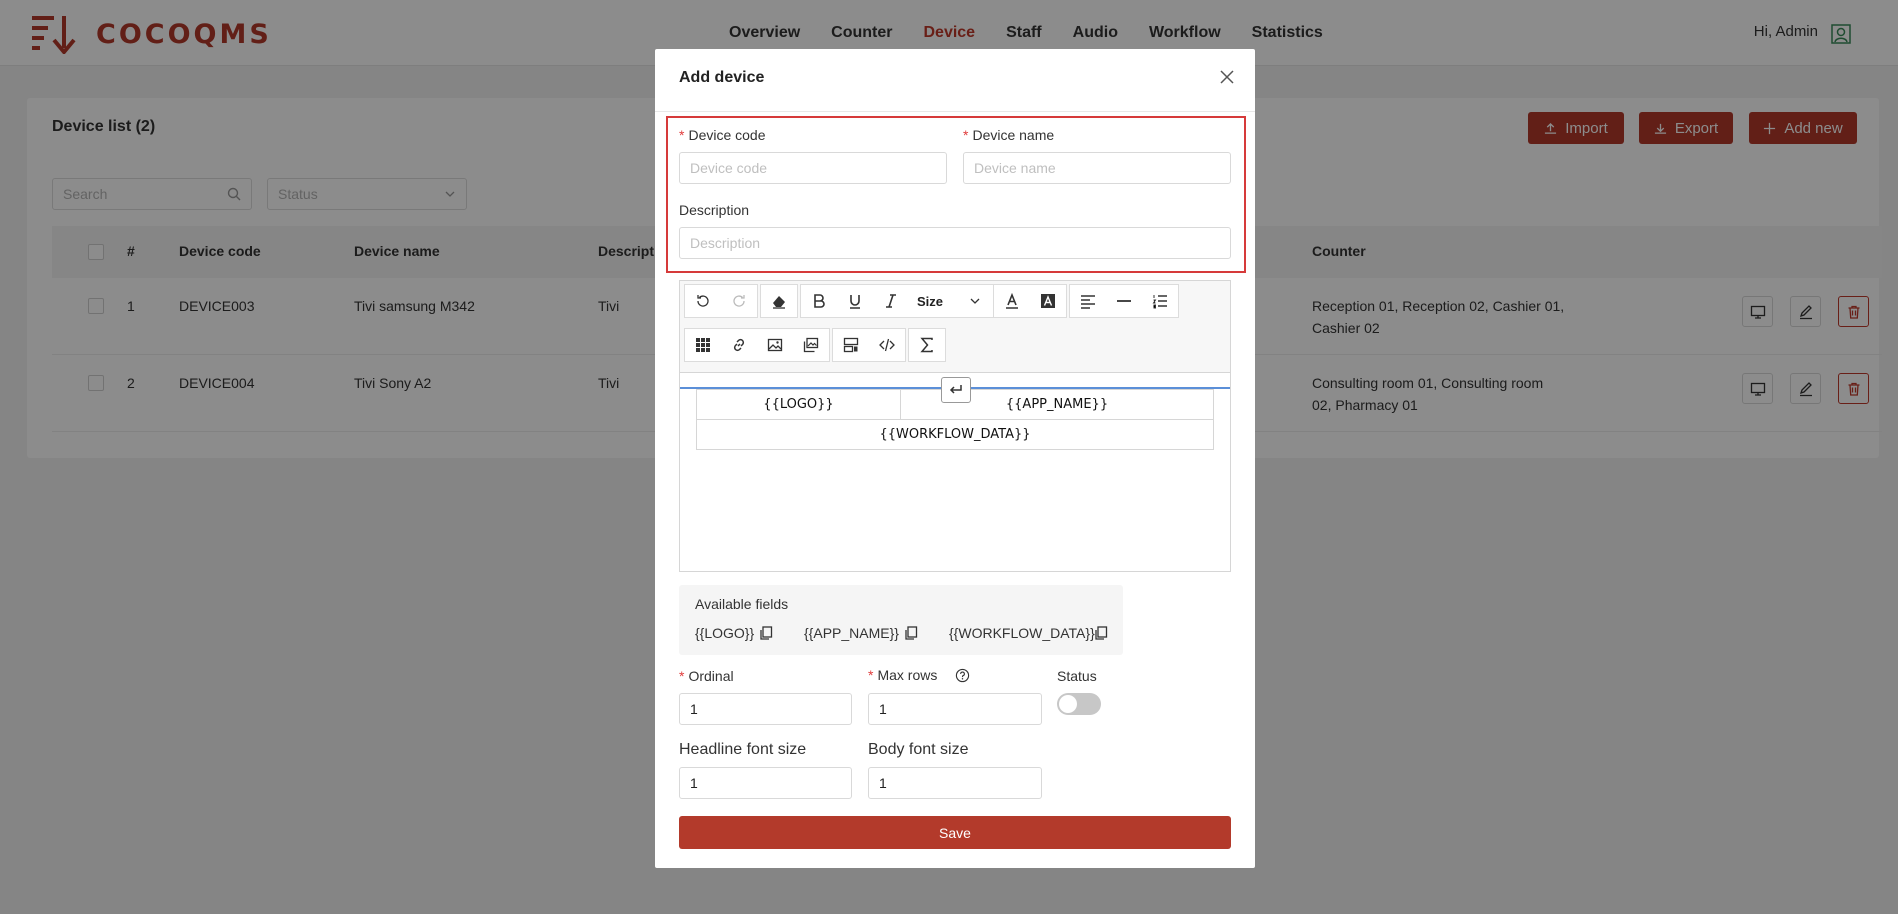 Image resolution: width=1898 pixels, height=914 pixels. I want to click on device-name-label-text: Device name, so click(1013, 135).